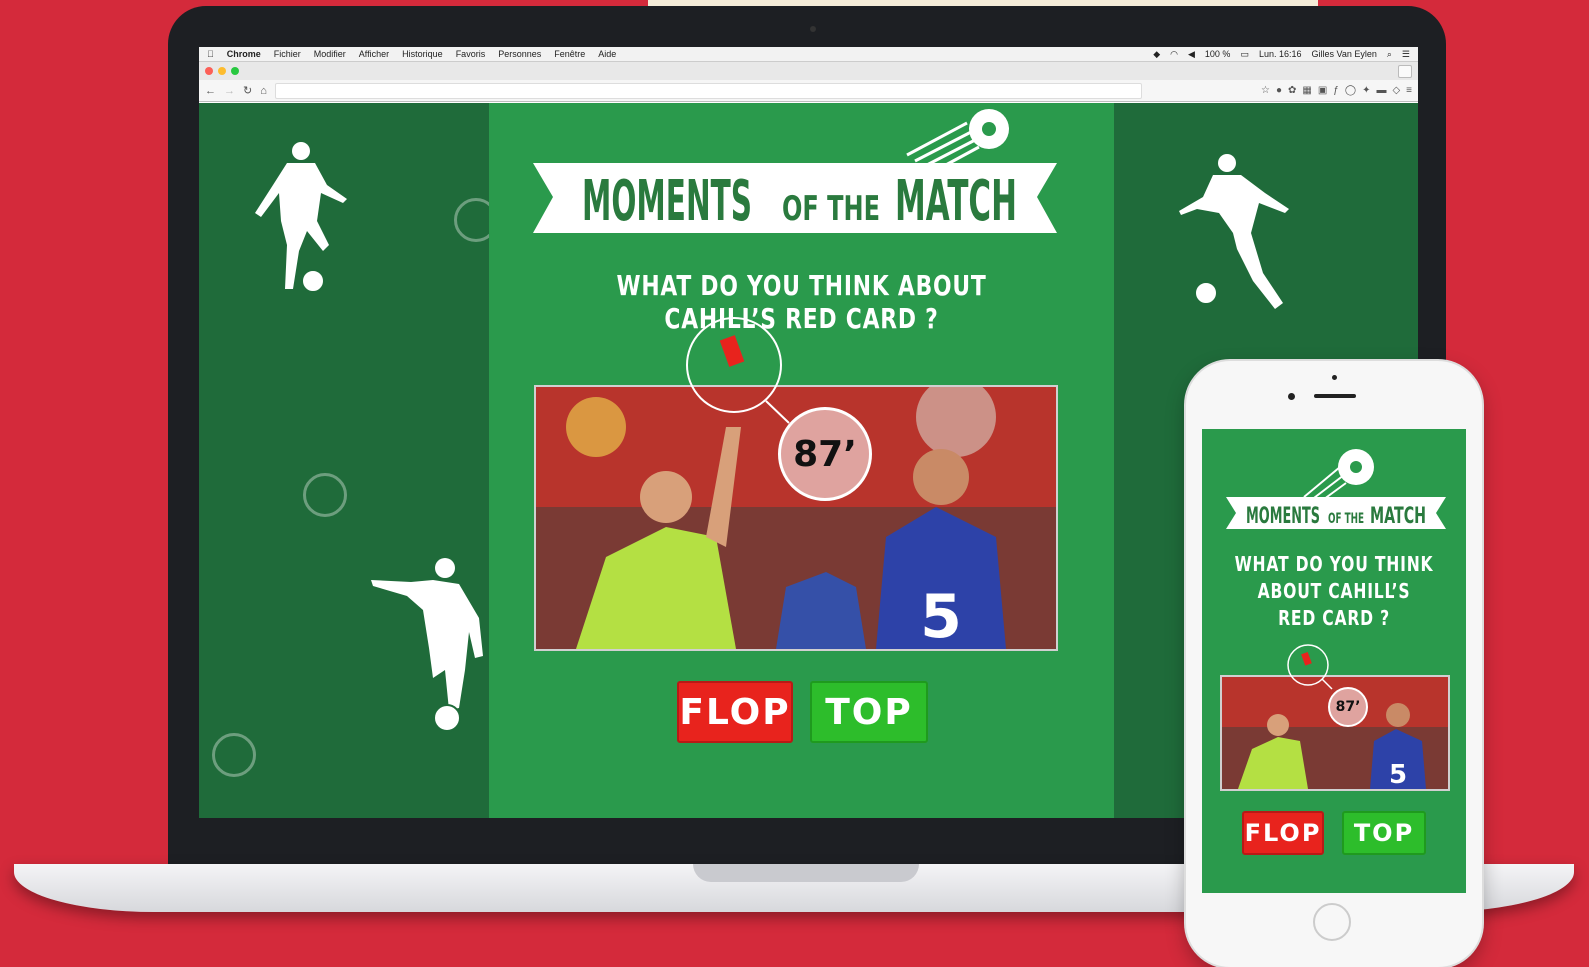  Describe the element at coordinates (1174, 54) in the screenshot. I see `wifi-icon: ◠` at that location.